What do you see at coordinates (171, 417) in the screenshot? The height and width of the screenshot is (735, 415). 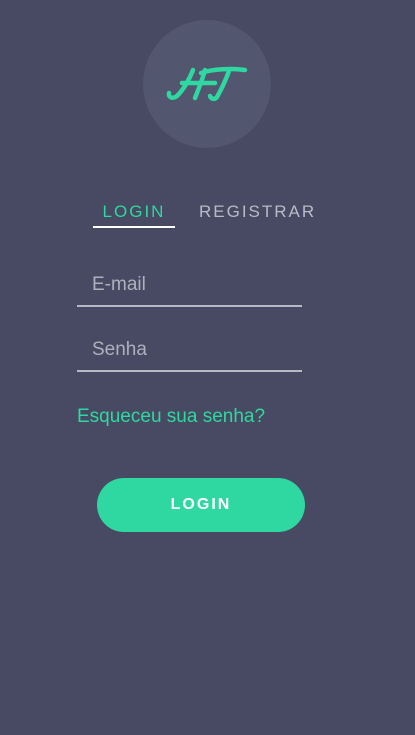 I see `forgot-password-link: Esqueceu sua senha?` at bounding box center [171, 417].